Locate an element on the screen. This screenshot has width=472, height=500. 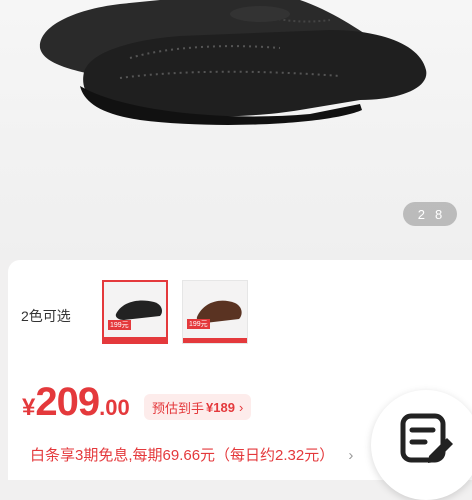
color-option-black: 199元 is located at coordinates (135, 312).